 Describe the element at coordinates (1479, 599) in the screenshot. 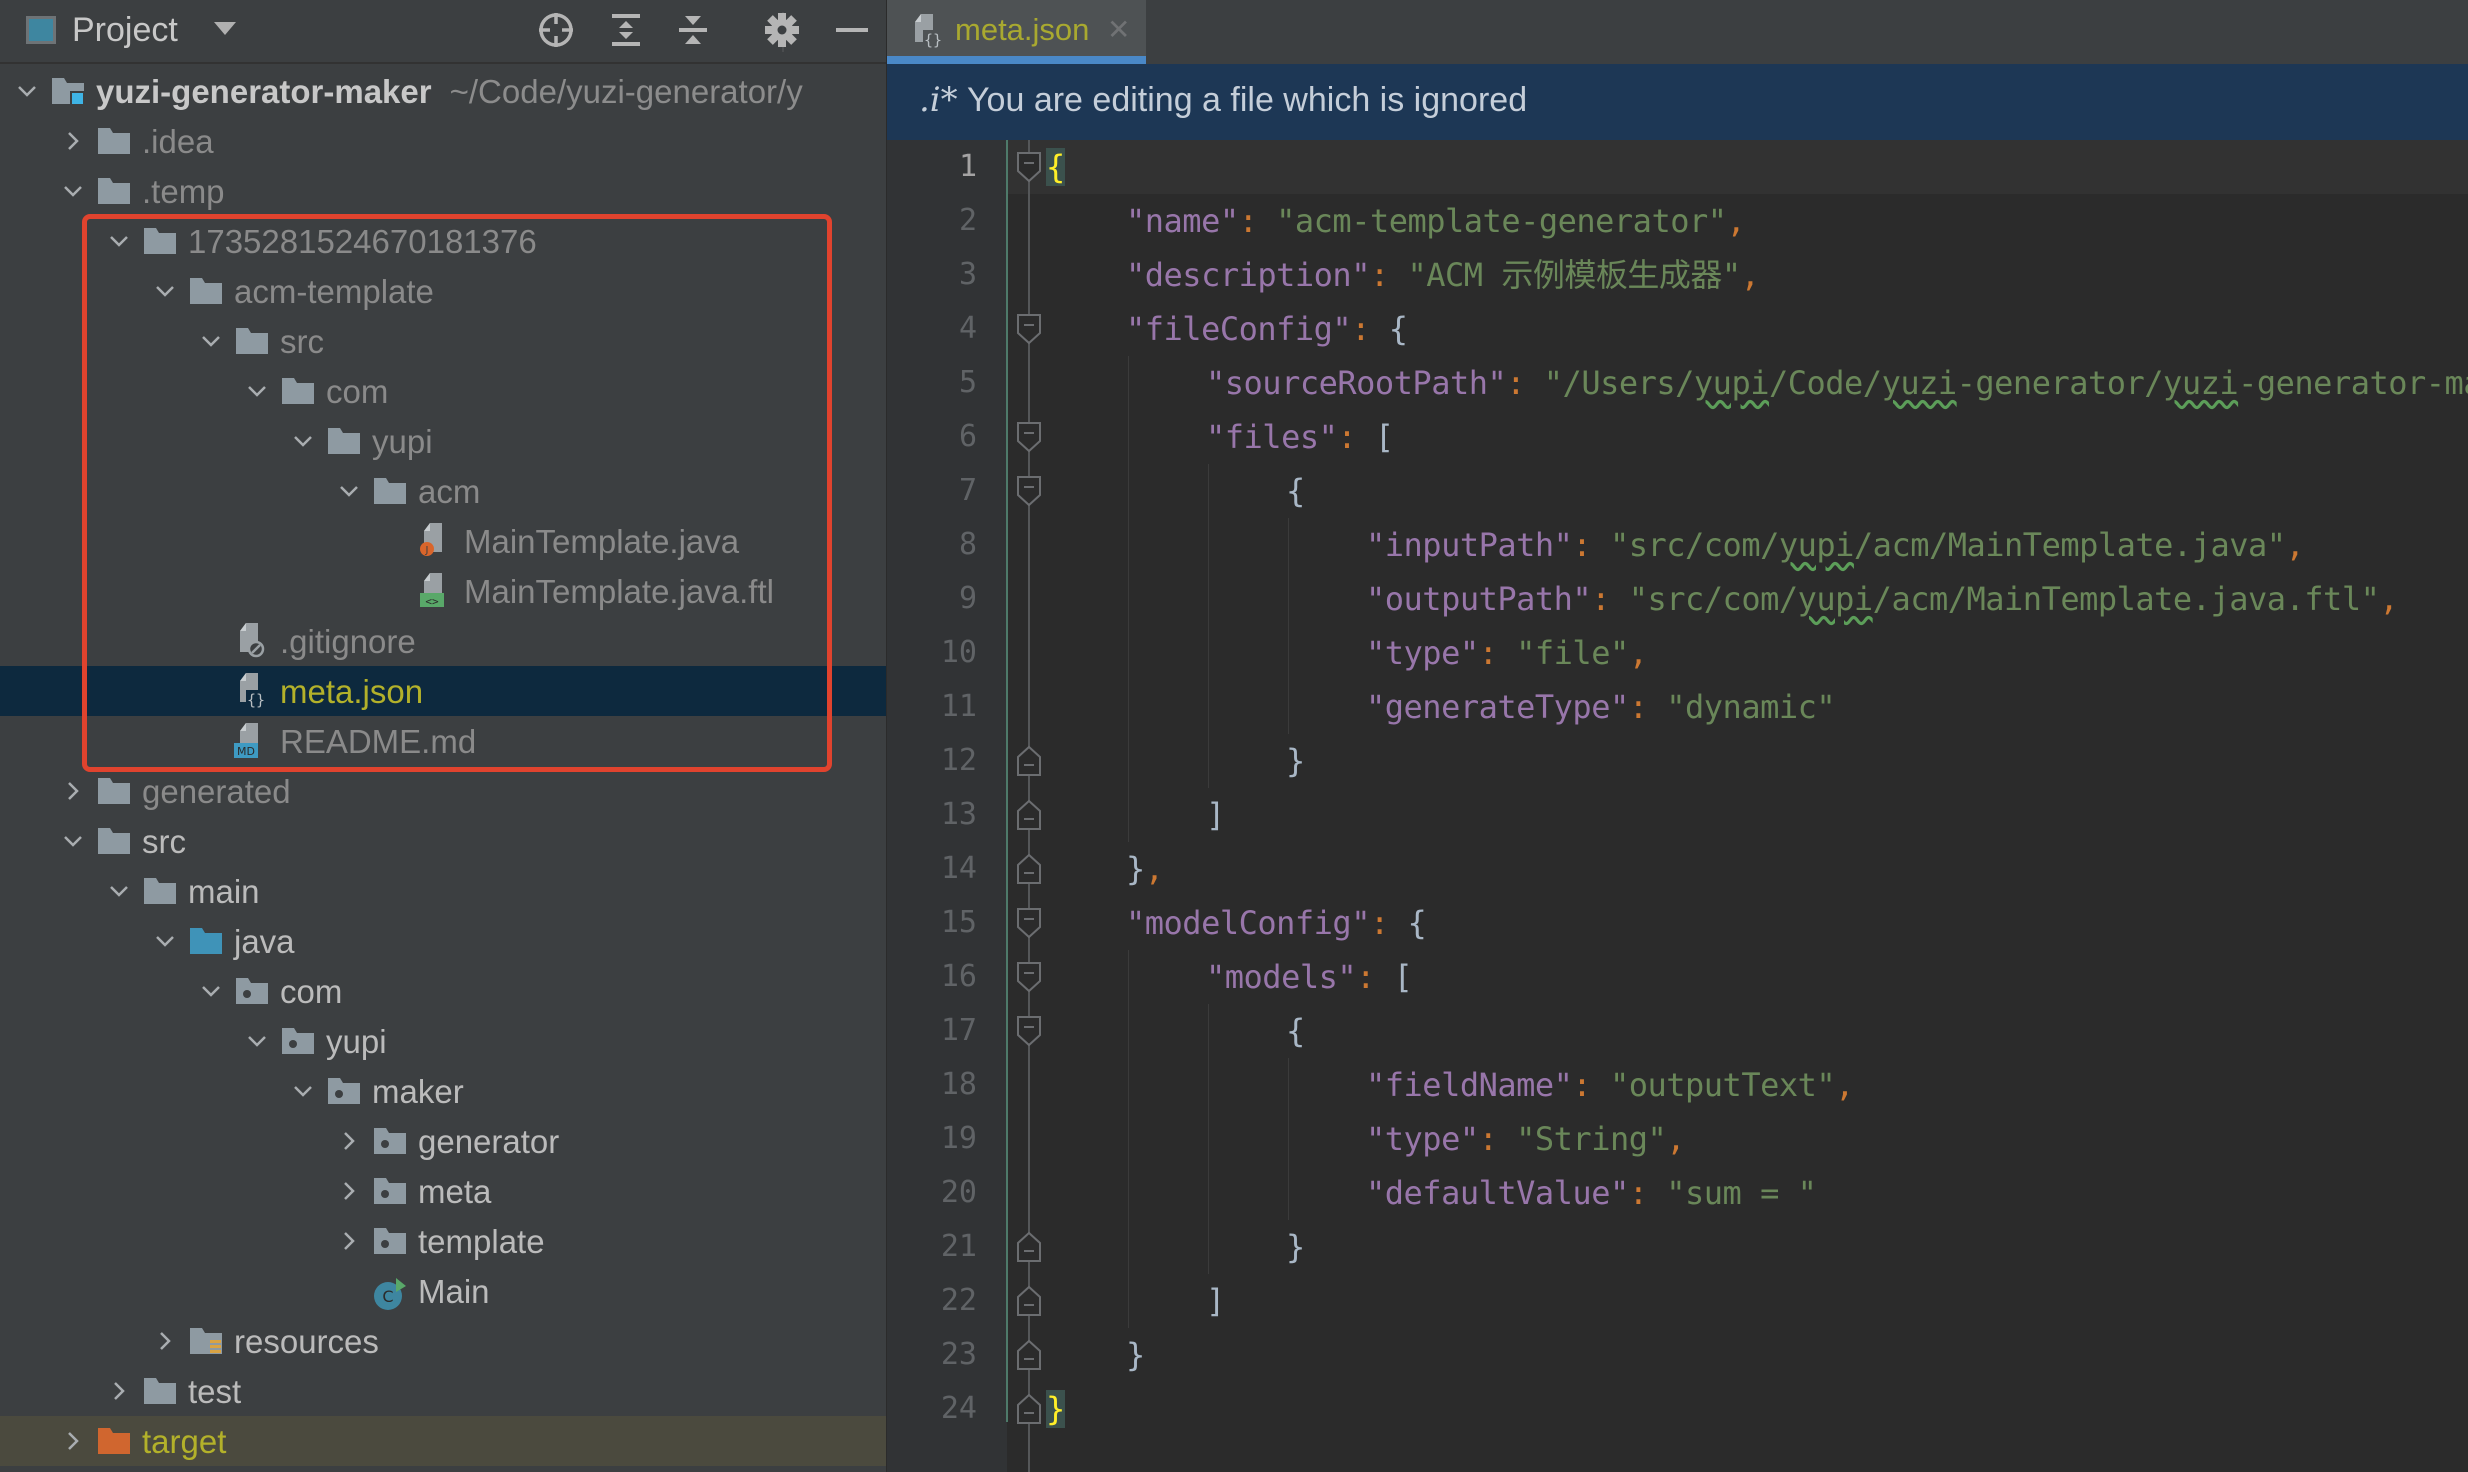

I see `json-key: "outputPath"` at that location.